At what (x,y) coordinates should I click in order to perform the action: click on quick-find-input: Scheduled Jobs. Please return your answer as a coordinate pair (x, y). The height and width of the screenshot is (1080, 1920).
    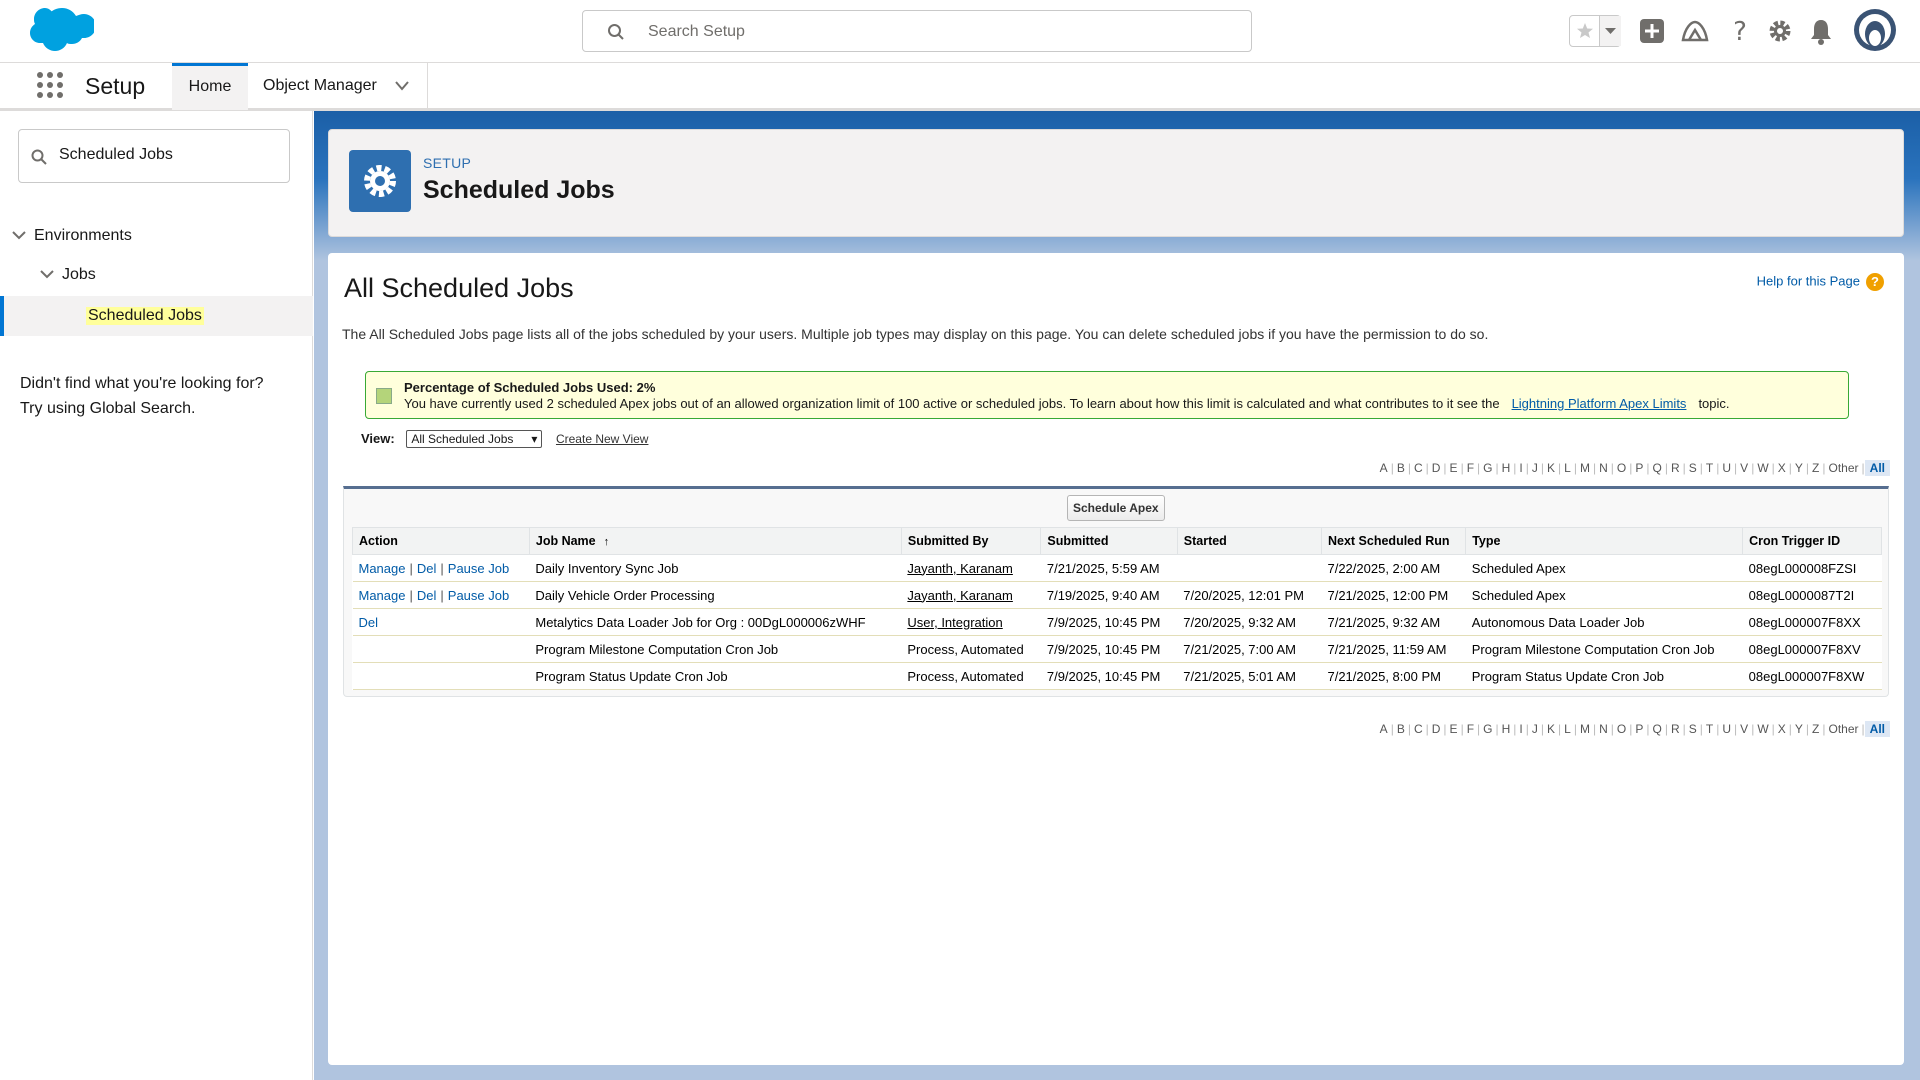
    Looking at the image, I should click on (154, 156).